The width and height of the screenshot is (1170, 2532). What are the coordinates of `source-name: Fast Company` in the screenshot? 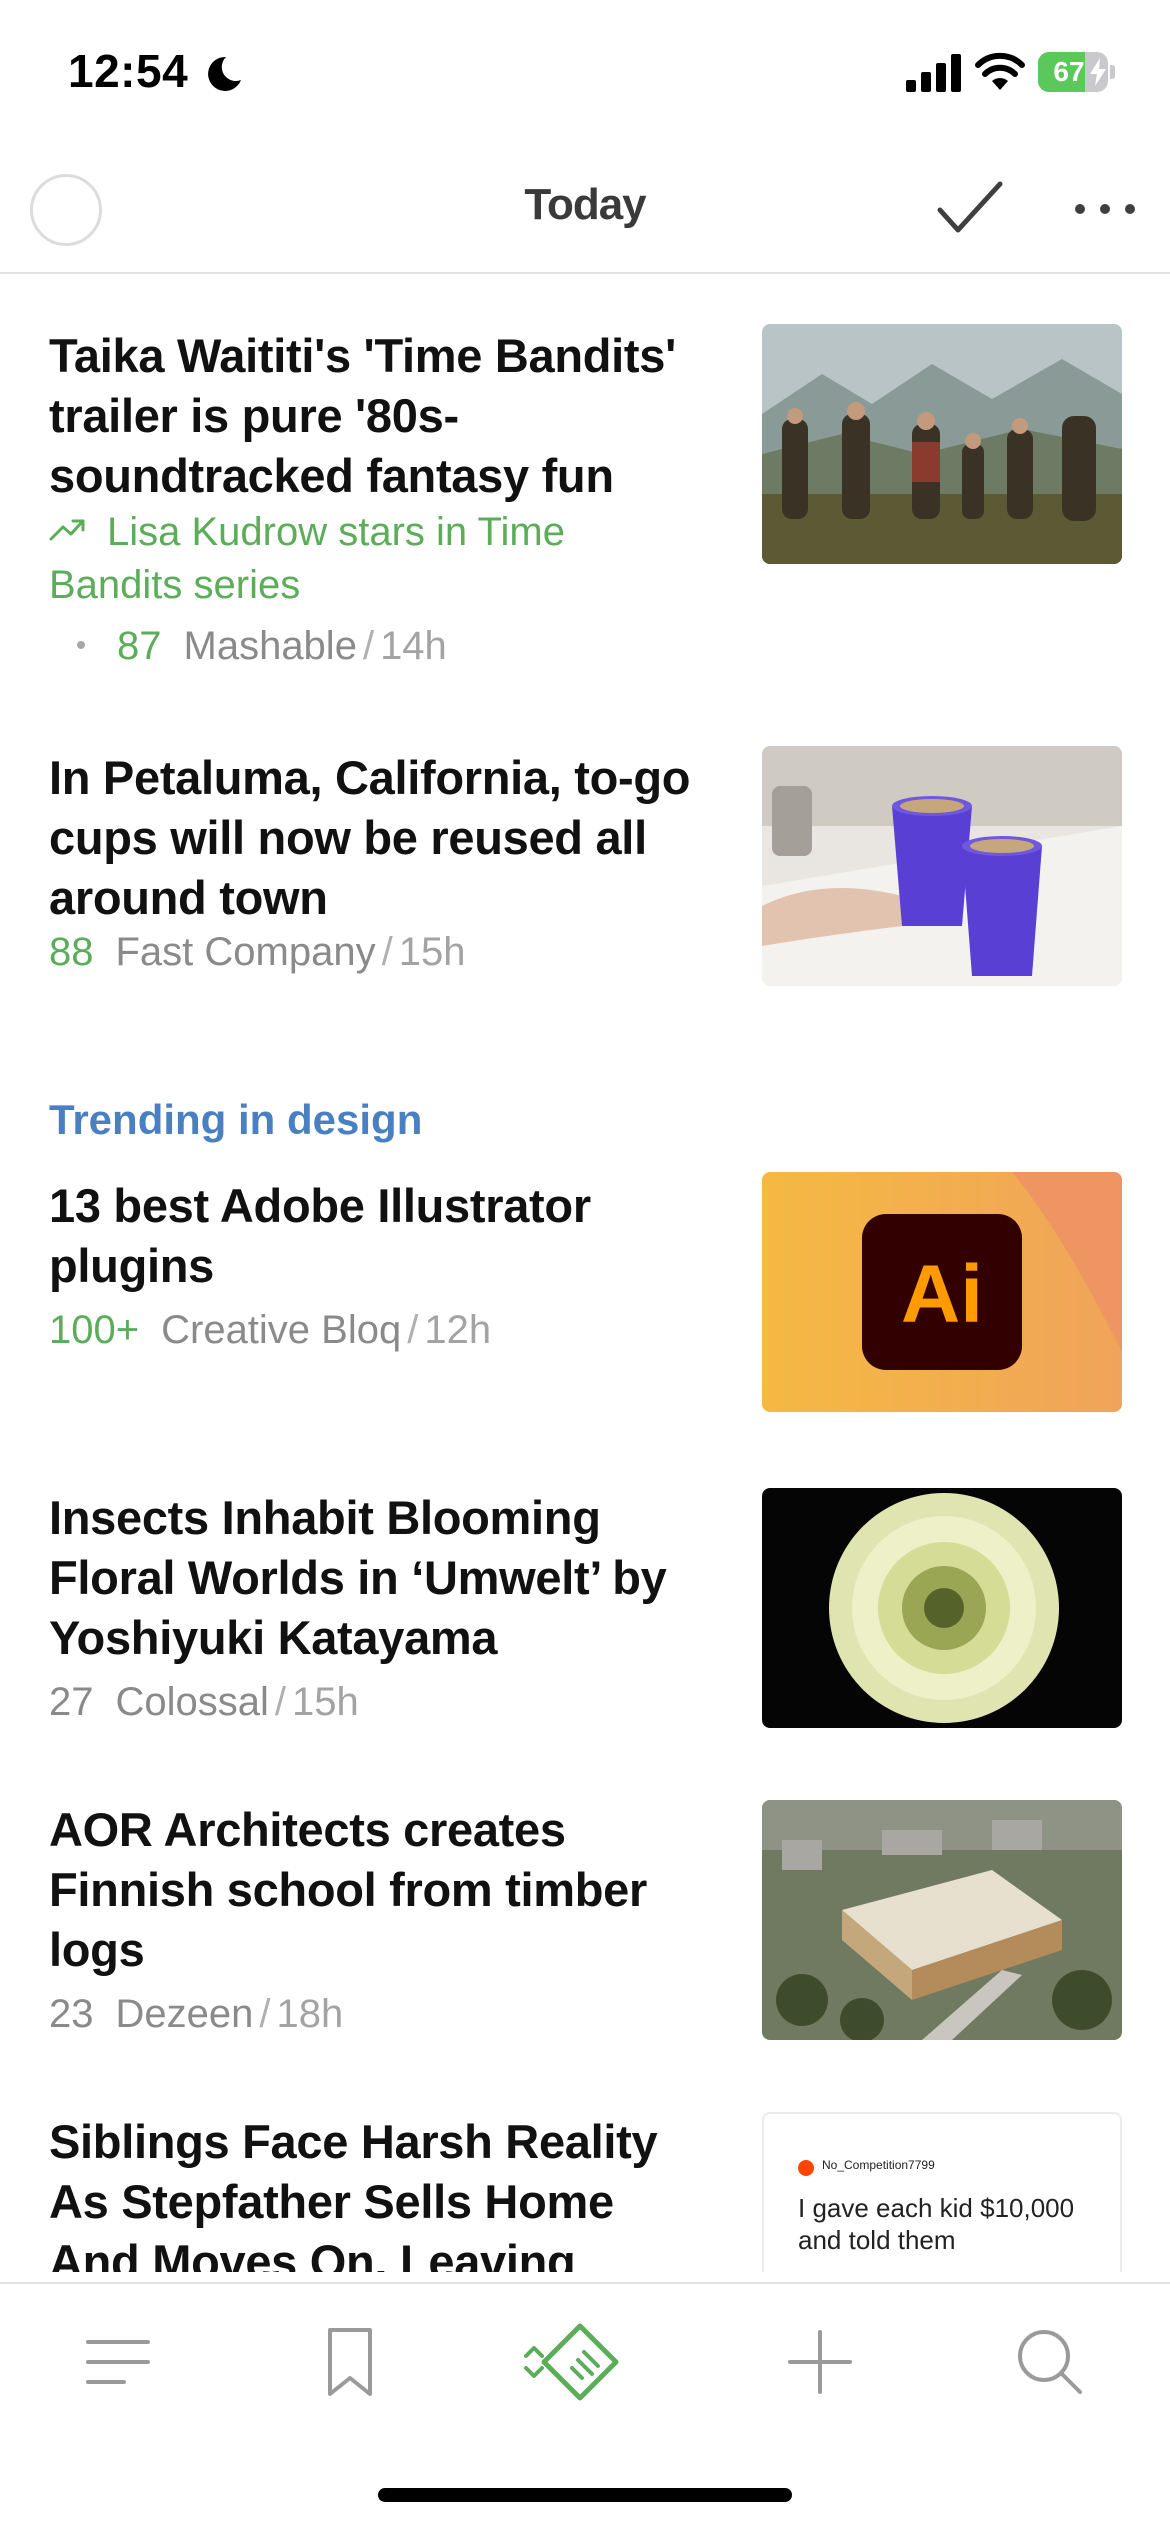 It's located at (246, 952).